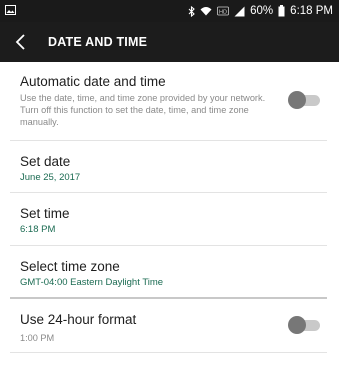  I want to click on hd-voice-icon: HD, so click(223, 11).